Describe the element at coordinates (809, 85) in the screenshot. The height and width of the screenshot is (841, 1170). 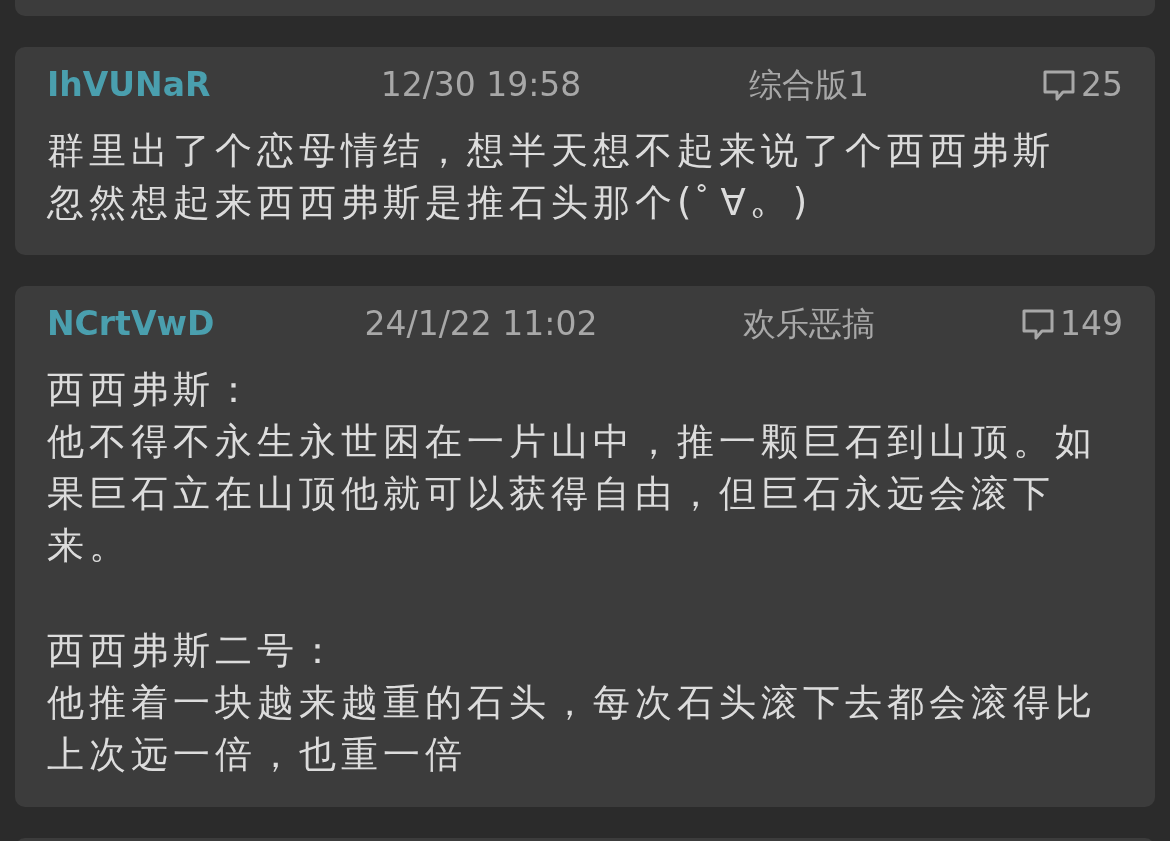
I see `board-name: 综合版1` at that location.